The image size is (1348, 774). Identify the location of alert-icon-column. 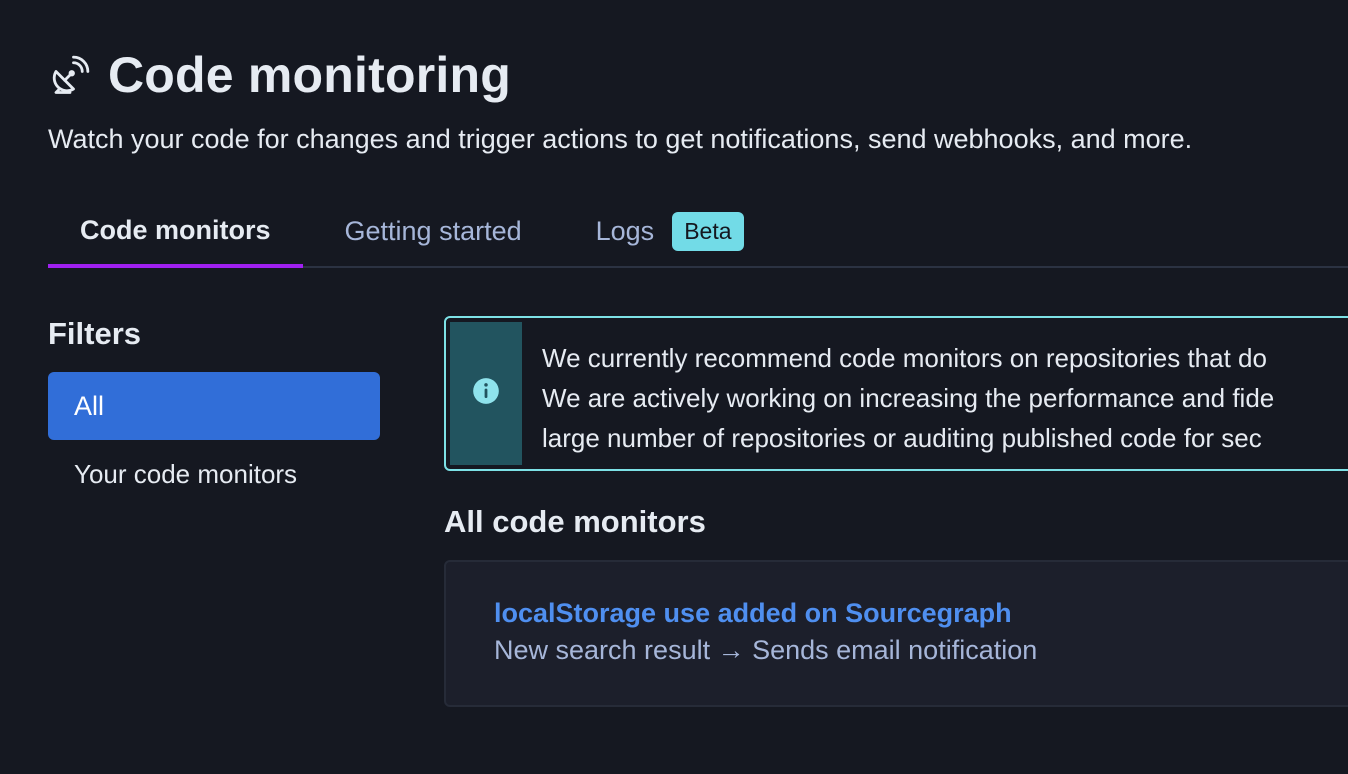
(486, 393).